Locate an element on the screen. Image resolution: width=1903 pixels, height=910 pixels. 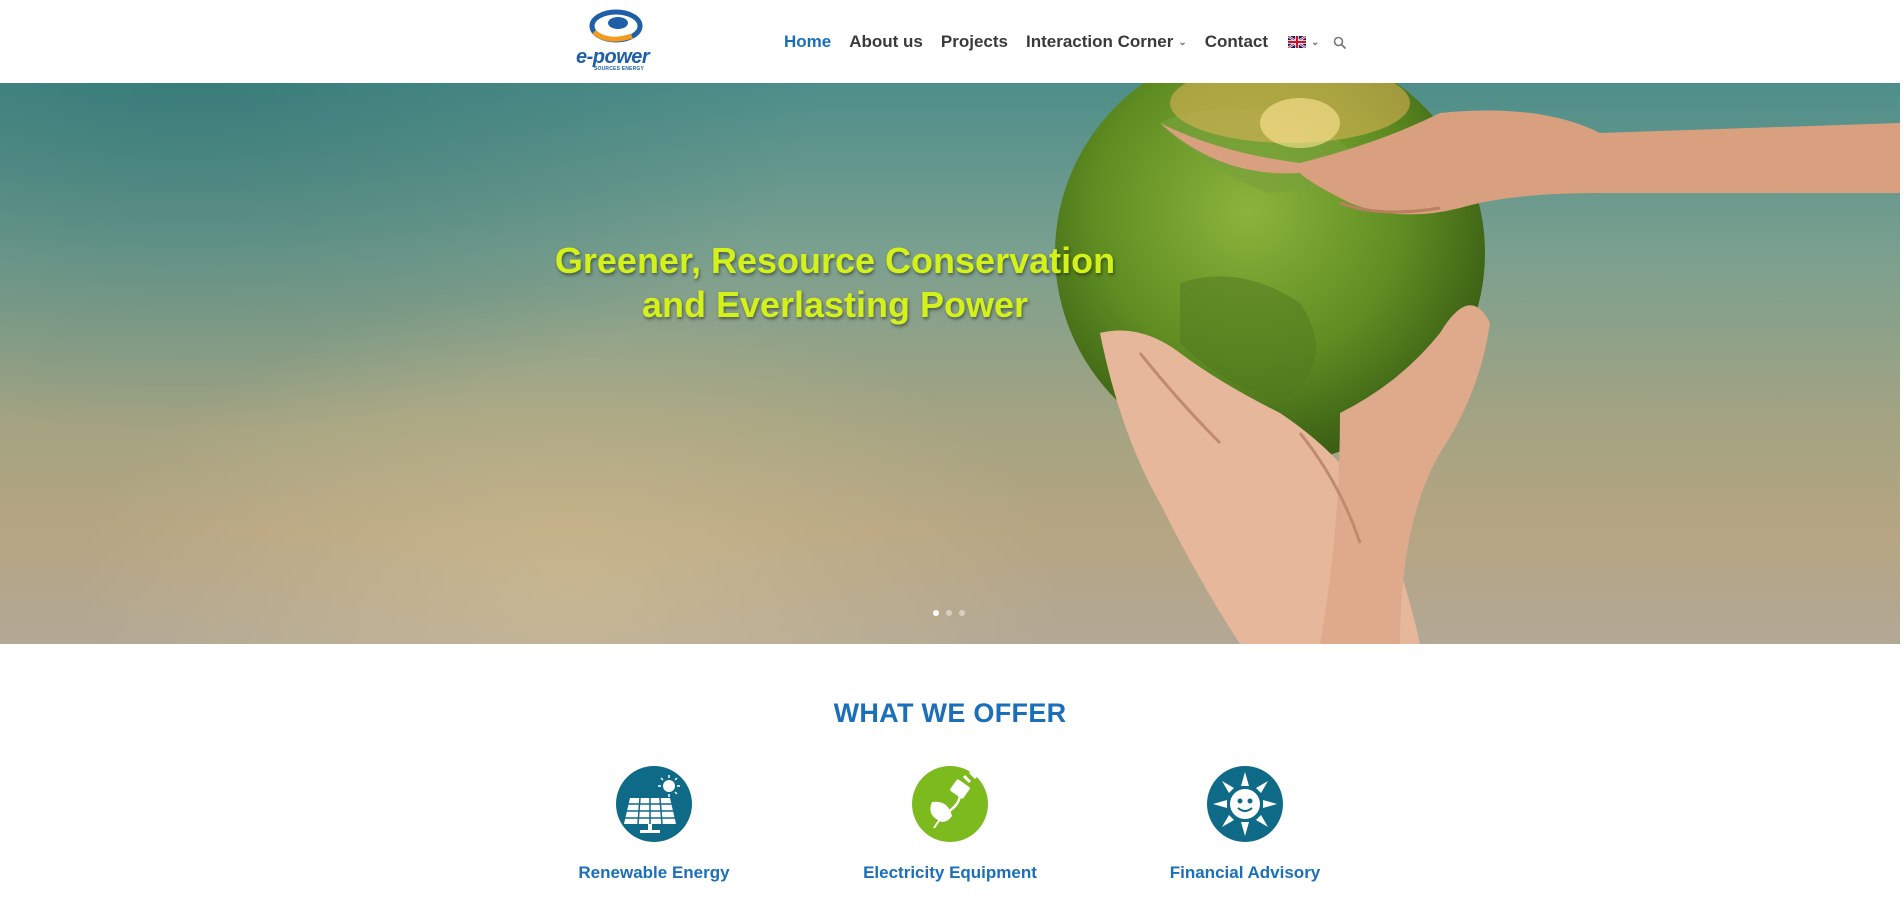
nav-item-interaction-corner: Interaction Corner ⌄ is located at coordinates (1106, 42).